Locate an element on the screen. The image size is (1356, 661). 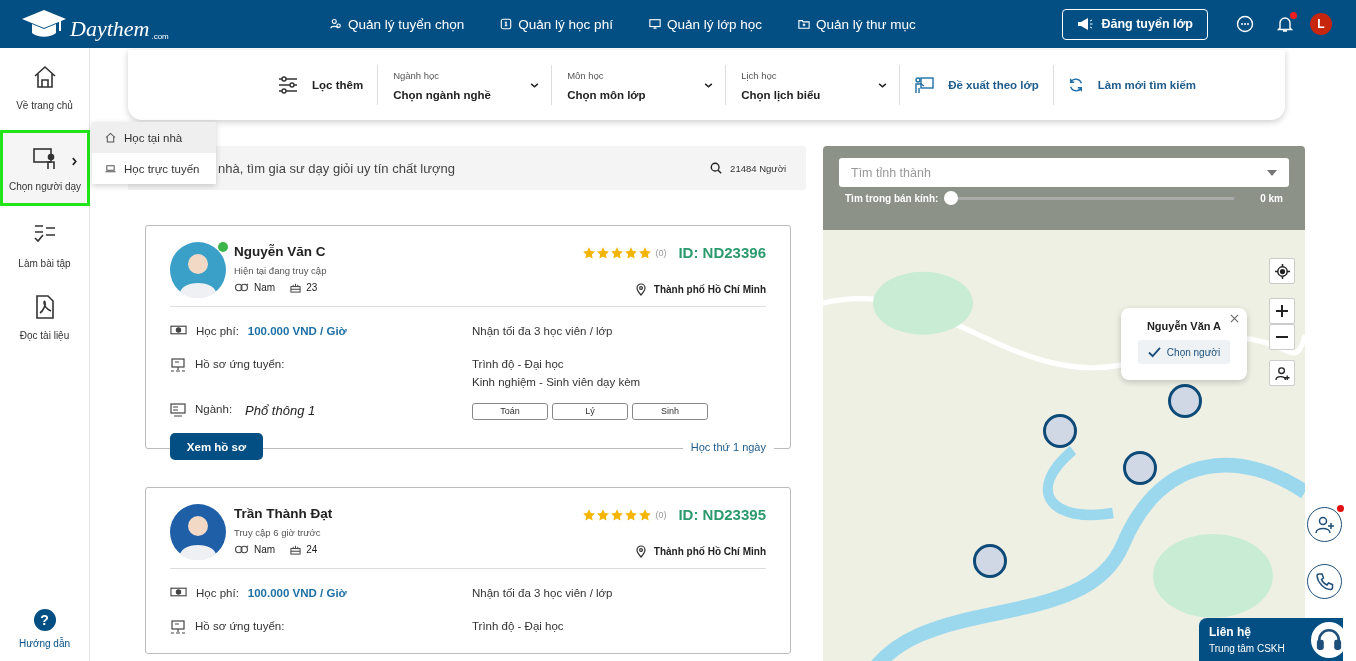
plus-icon is located at coordinates (1282, 311).